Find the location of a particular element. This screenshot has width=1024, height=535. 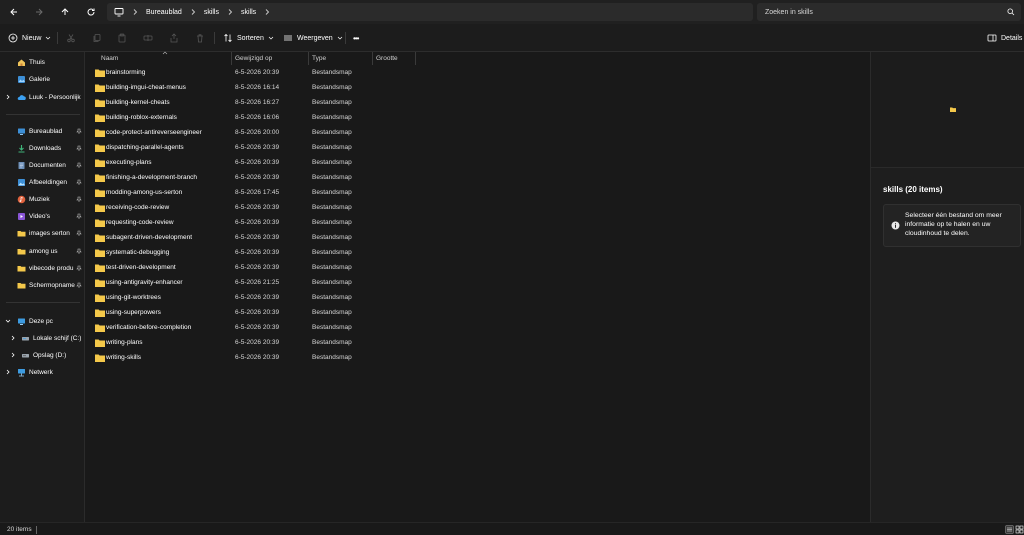

cut-icon is located at coordinates (71, 38).